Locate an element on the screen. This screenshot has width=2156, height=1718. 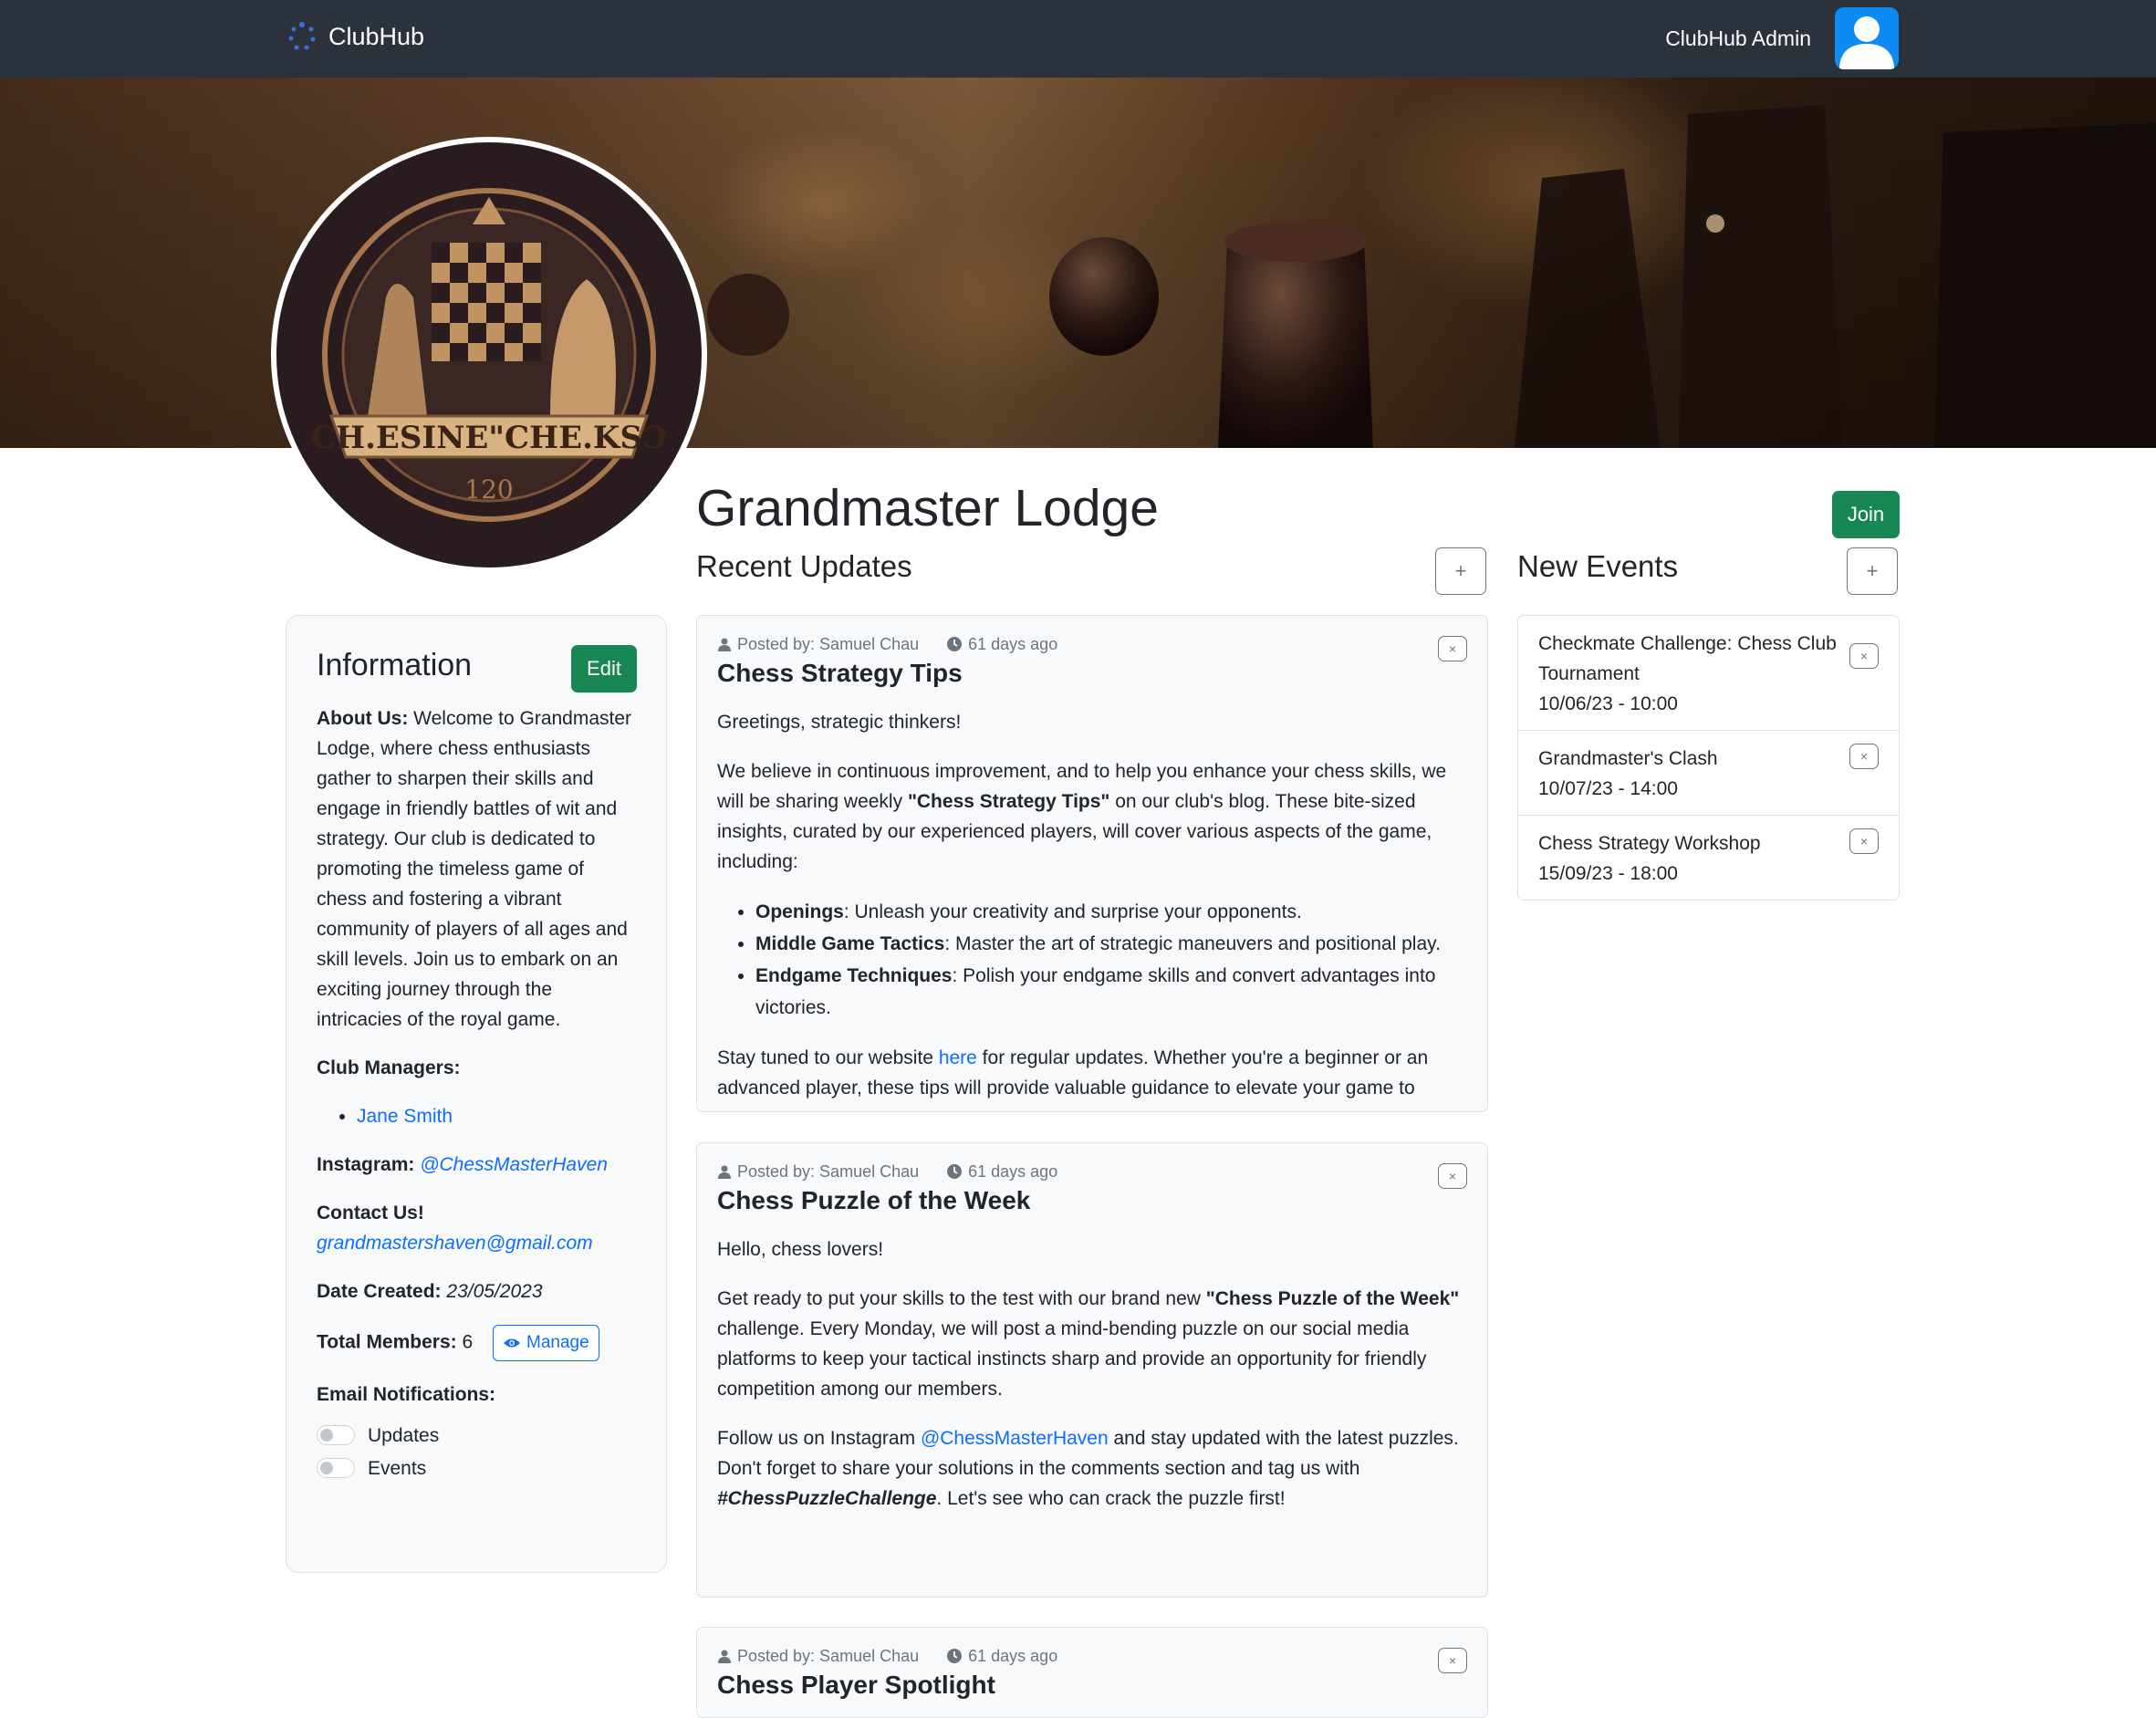
here-link: here is located at coordinates (958, 1057).